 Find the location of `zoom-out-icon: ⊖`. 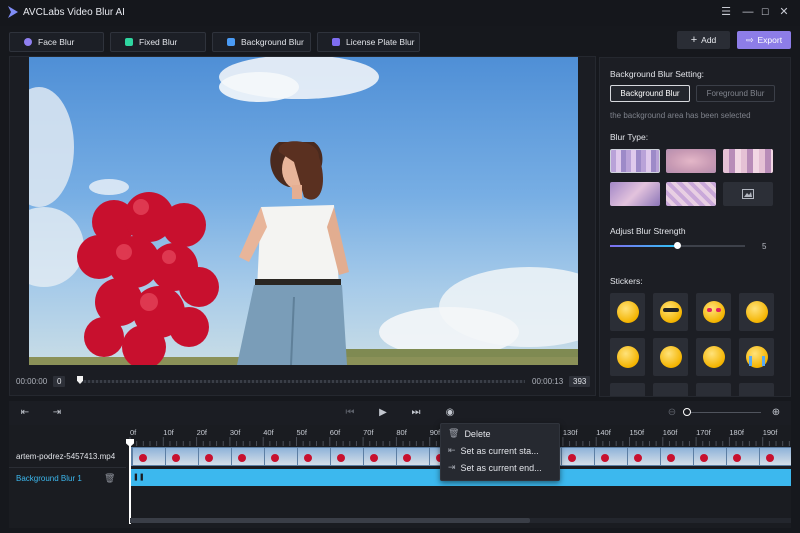

zoom-out-icon: ⊖ is located at coordinates (672, 413).